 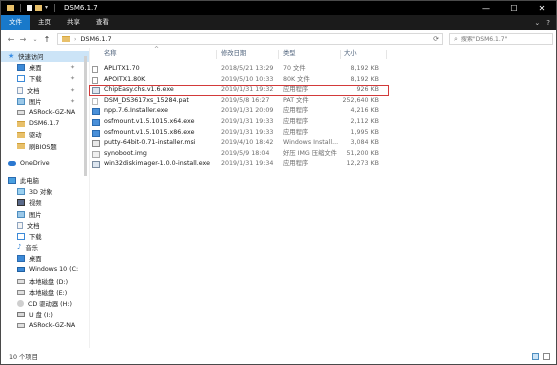 What do you see at coordinates (75, 39) in the screenshot?
I see `chevron-right-icon: ›` at bounding box center [75, 39].